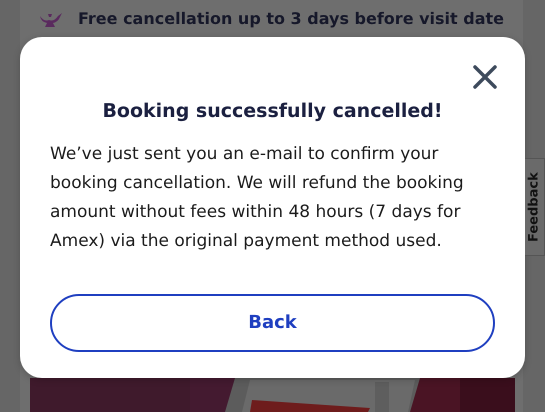  Describe the element at coordinates (272, 111) in the screenshot. I see `dialog-title: Booking successfully cancelled!` at that location.